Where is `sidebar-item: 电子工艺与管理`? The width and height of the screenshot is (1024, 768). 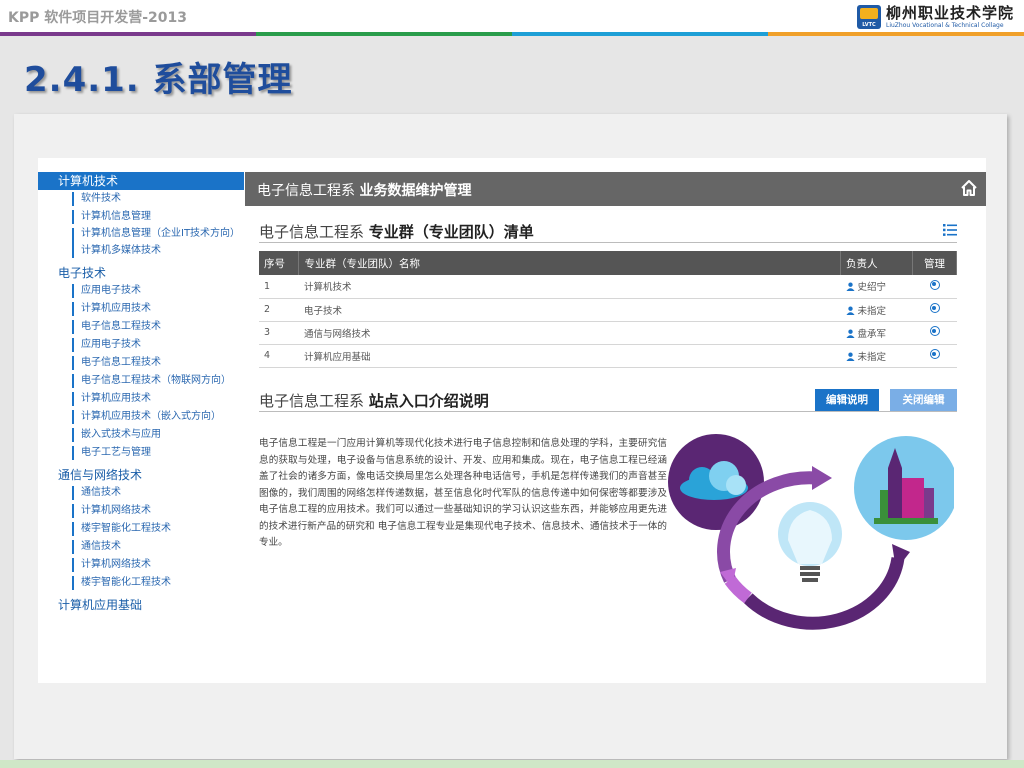 sidebar-item: 电子工艺与管理 is located at coordinates (158, 453).